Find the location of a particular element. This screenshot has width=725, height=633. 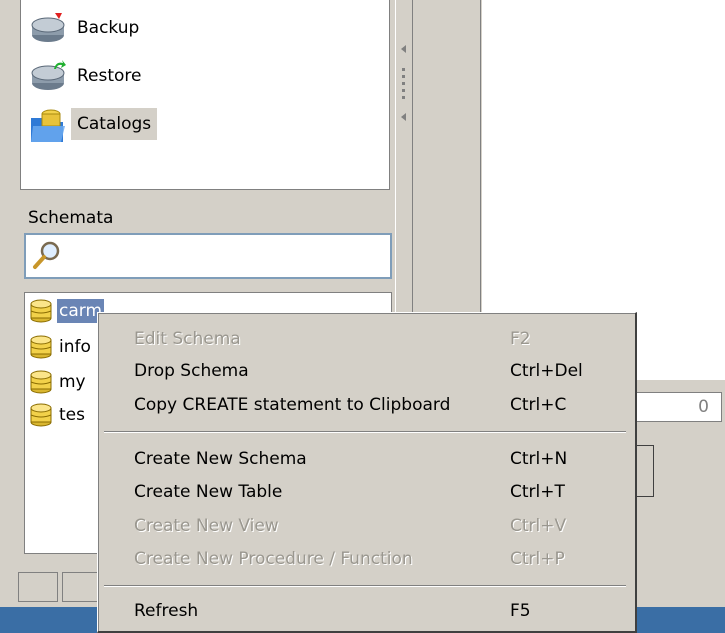

list-item-schema: my is located at coordinates (58, 382).